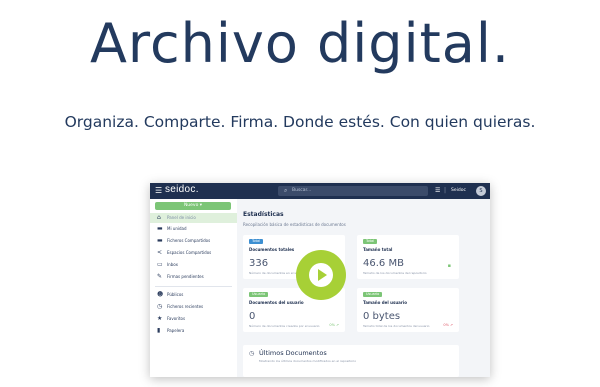  Describe the element at coordinates (437, 191) in the screenshot. I see `list-view-icon: ☰` at that location.